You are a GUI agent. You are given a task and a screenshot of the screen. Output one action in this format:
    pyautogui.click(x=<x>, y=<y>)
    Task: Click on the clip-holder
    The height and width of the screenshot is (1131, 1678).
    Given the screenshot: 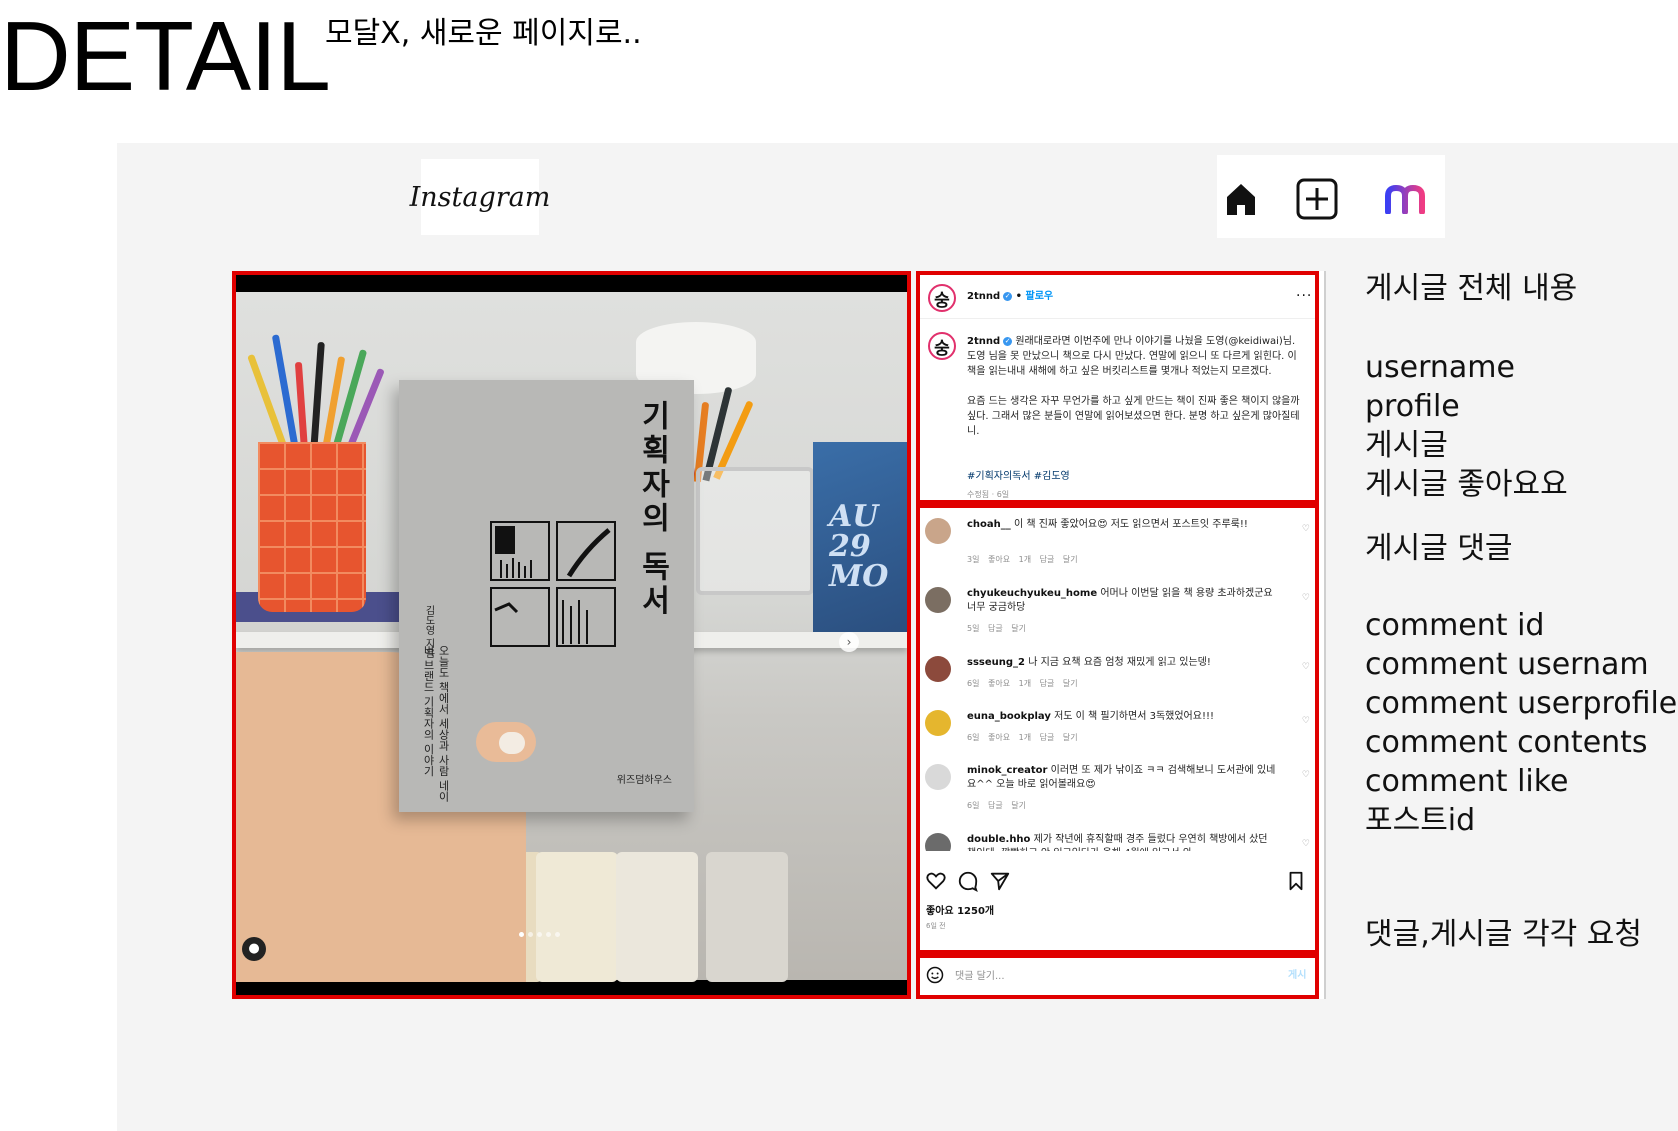 What is the action you would take?
    pyautogui.click(x=755, y=531)
    